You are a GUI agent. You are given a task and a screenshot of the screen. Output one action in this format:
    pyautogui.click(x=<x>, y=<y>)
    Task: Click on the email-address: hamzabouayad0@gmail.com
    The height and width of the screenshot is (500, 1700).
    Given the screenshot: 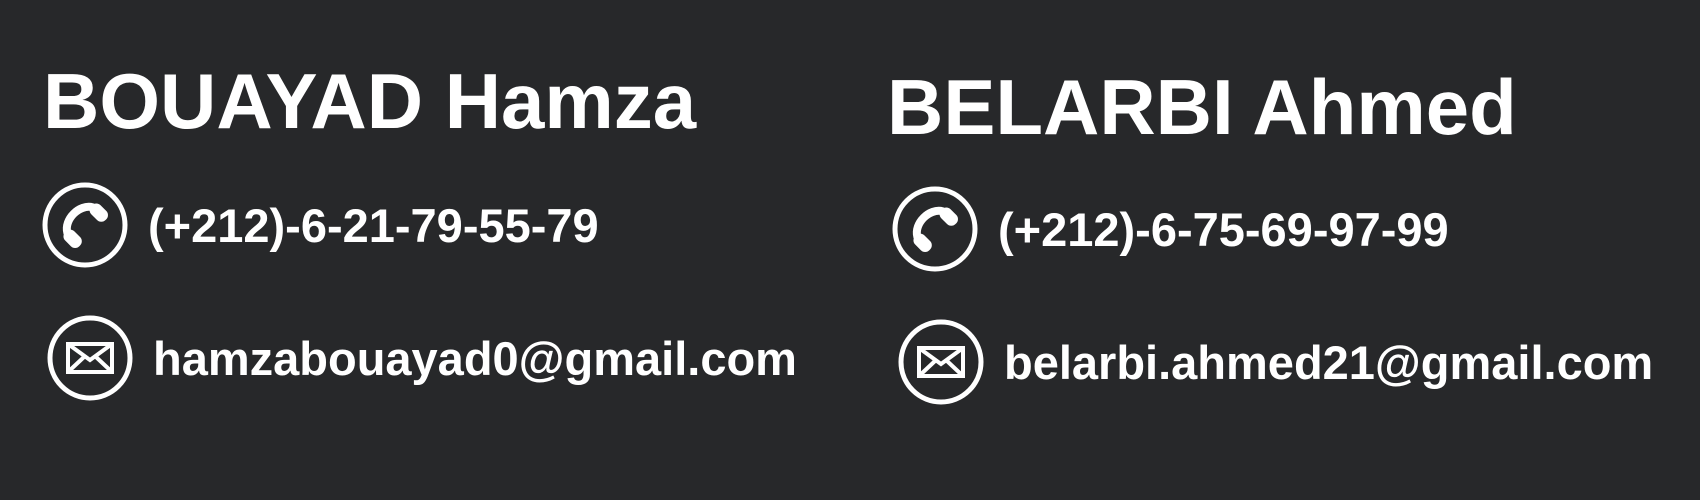 What is the action you would take?
    pyautogui.click(x=475, y=358)
    